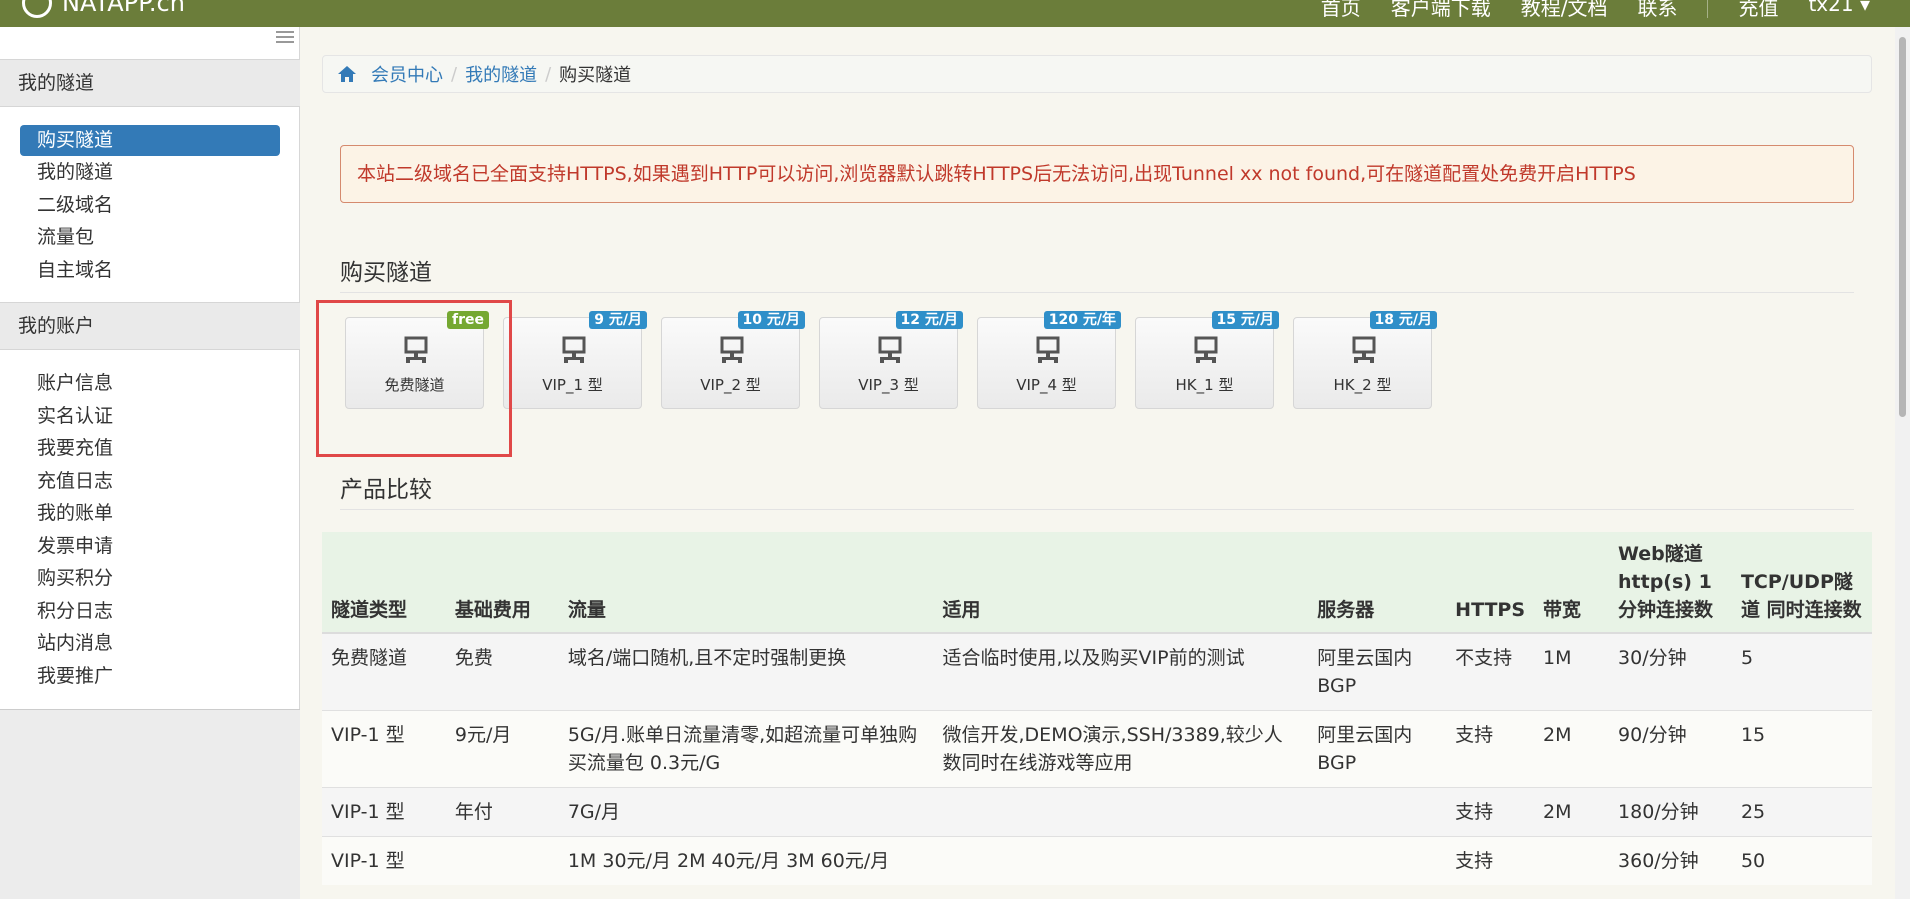 The image size is (1910, 899). Describe the element at coordinates (746, 583) in the screenshot. I see `col-header: 流量` at that location.